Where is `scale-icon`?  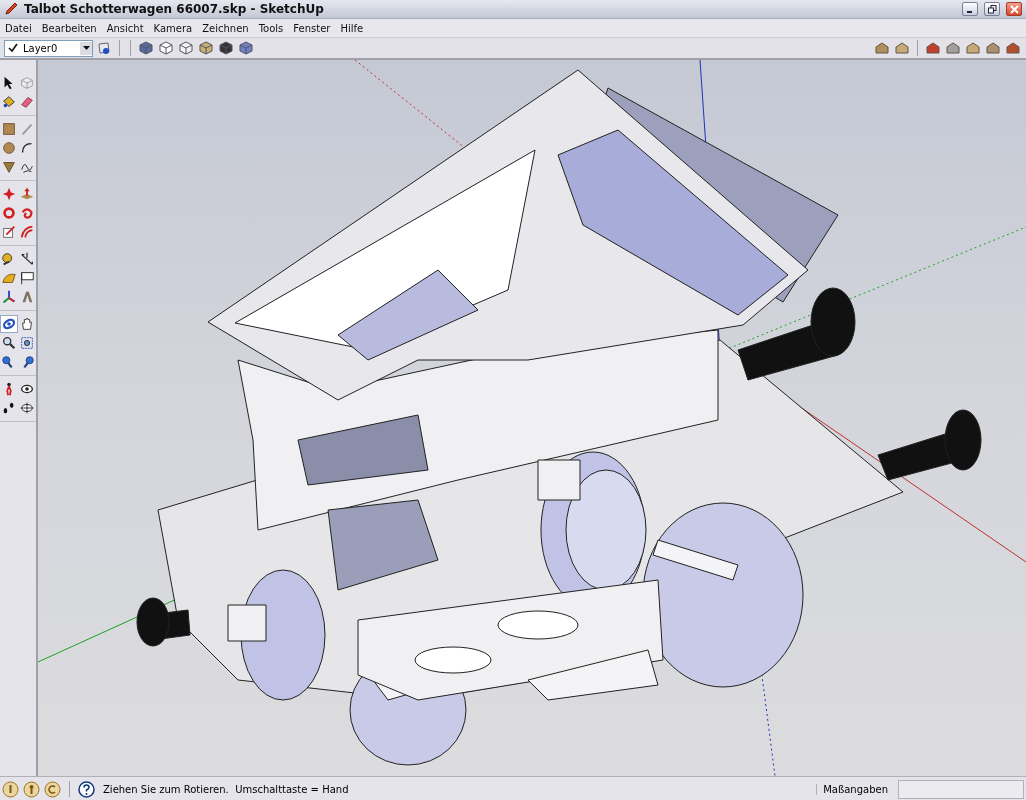 scale-icon is located at coordinates (9, 232).